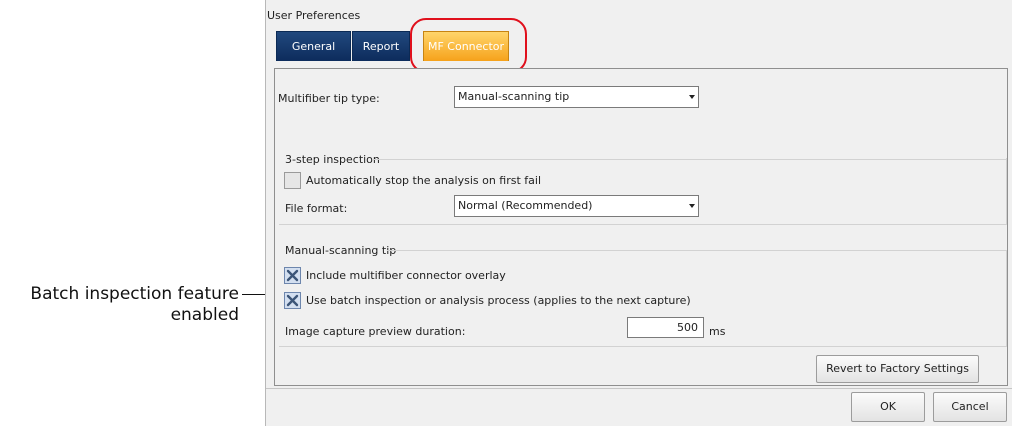 The width and height of the screenshot is (1012, 426). I want to click on preview-duration-value: 500, so click(687, 327).